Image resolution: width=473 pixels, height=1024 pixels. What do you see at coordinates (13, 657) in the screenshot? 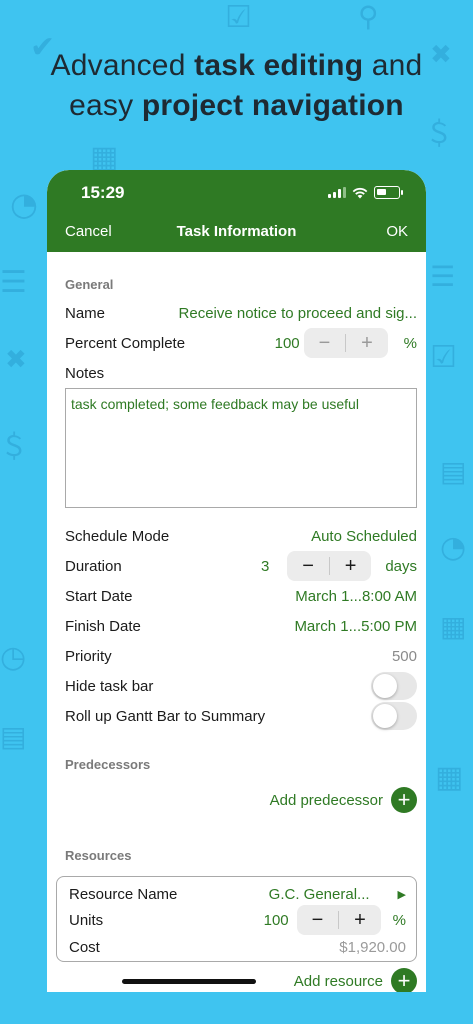
I see `background-pattern-icon: ◷` at bounding box center [13, 657].